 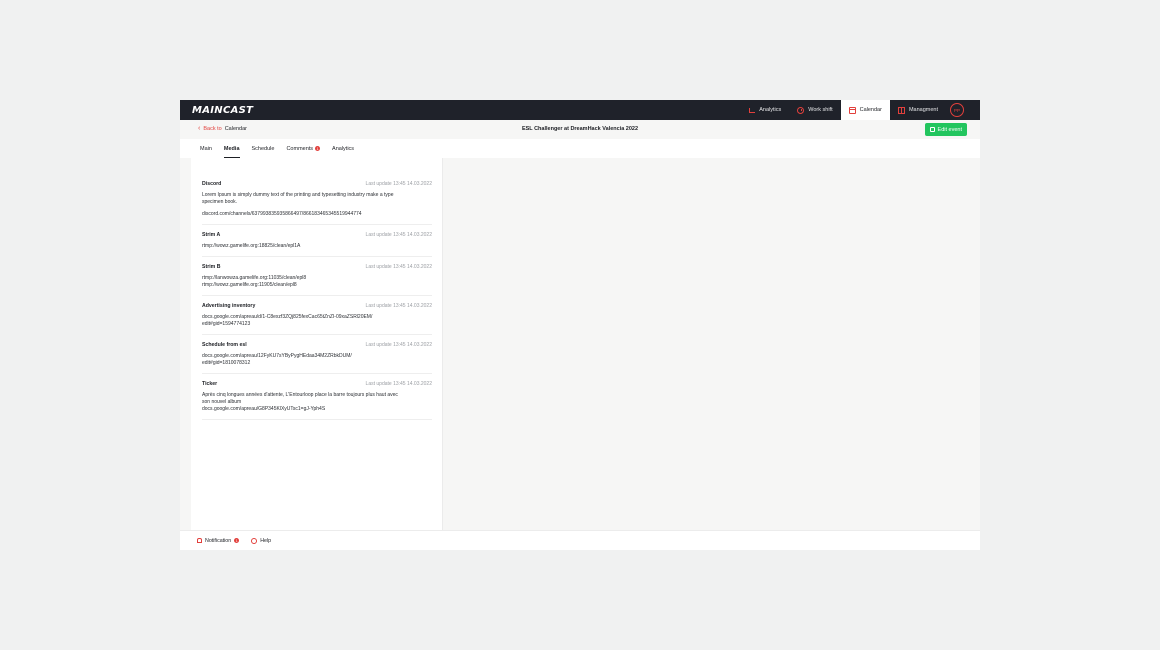 What do you see at coordinates (210, 384) in the screenshot?
I see `media-item-title: Ticker` at bounding box center [210, 384].